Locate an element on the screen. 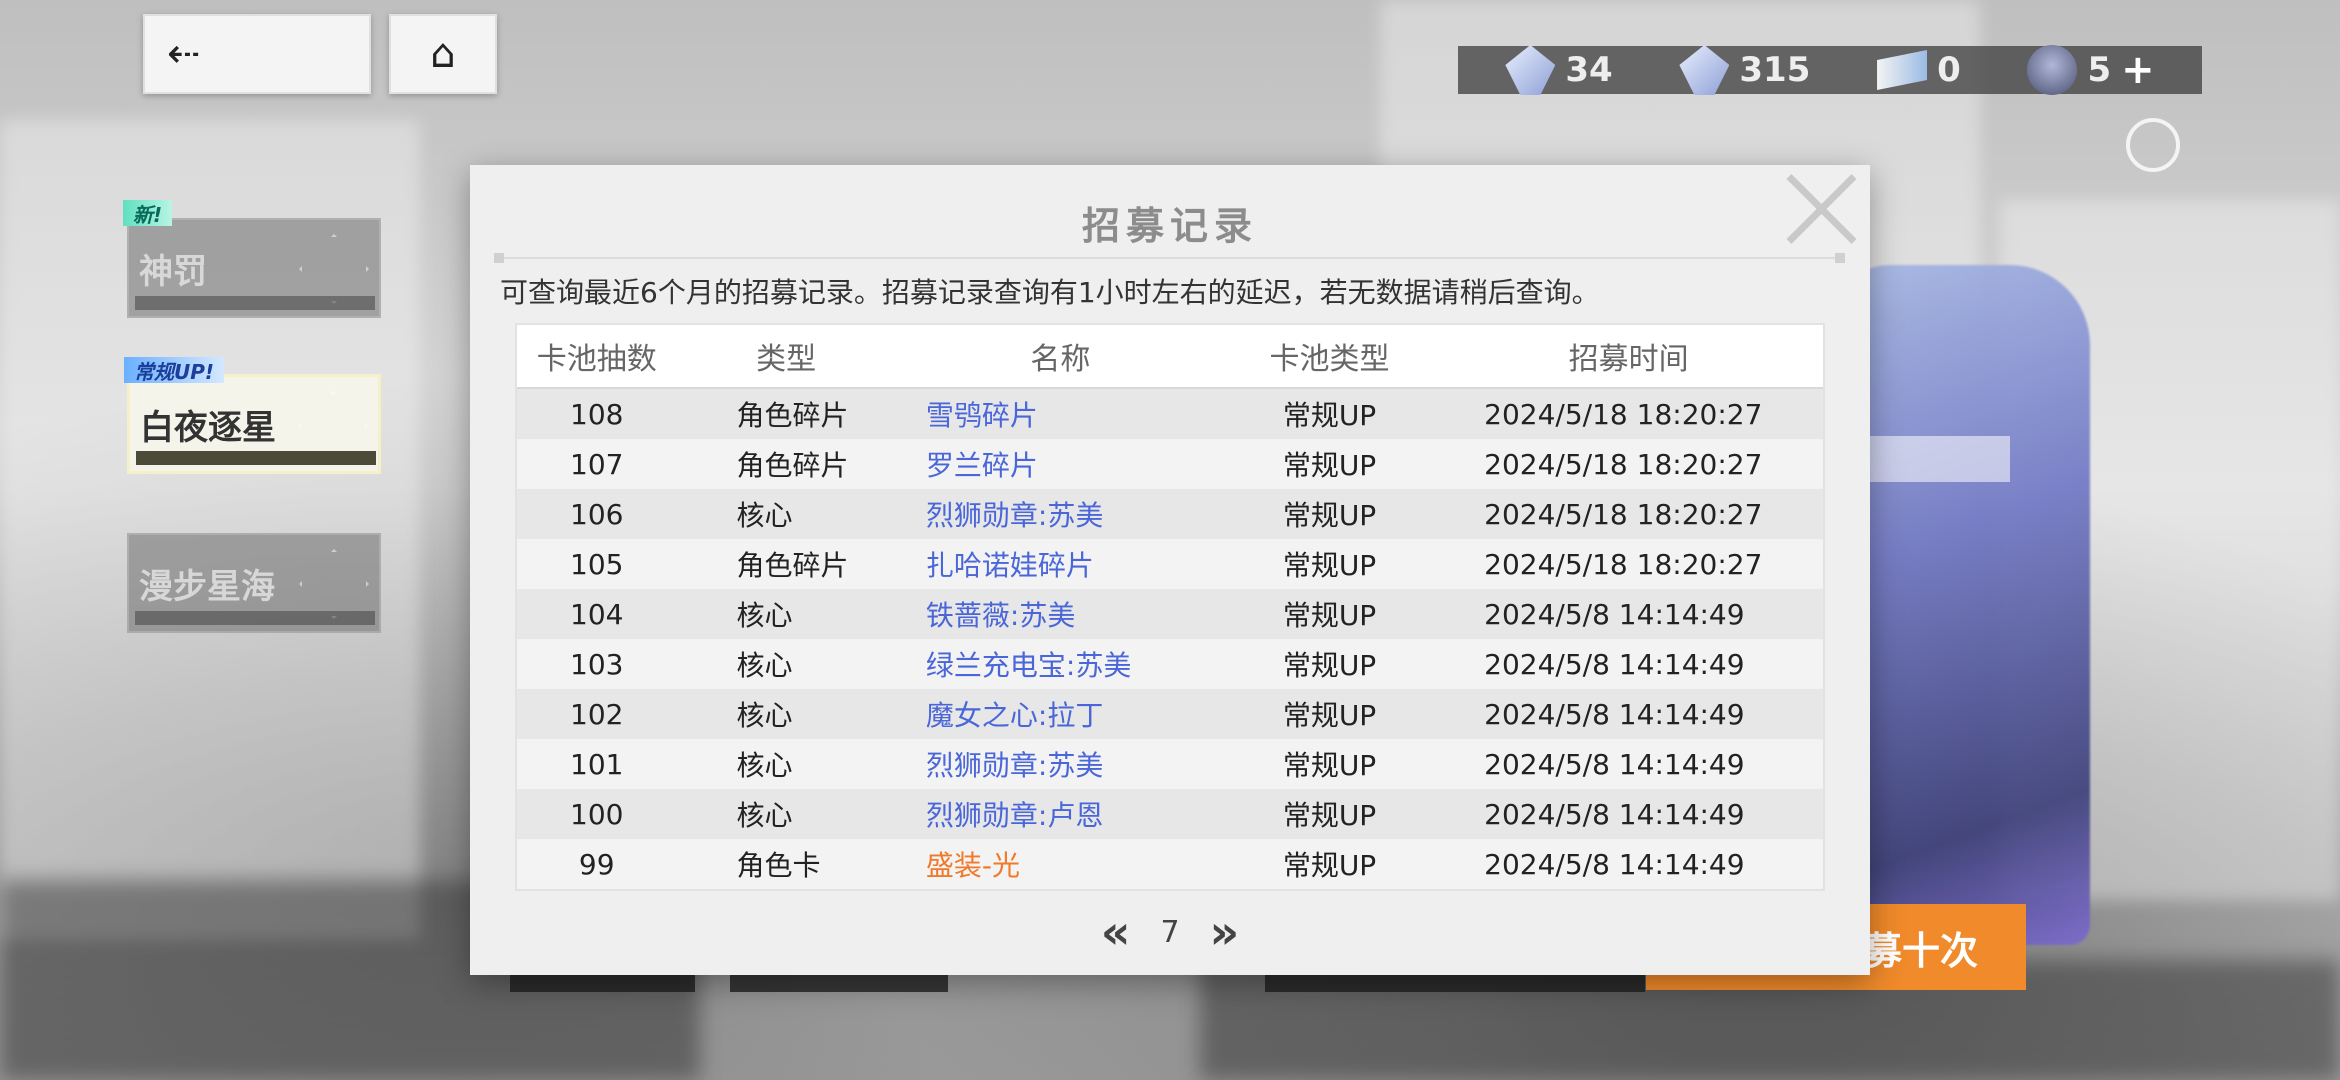 This screenshot has width=2340, height=1080. currency-ticket: 0 is located at coordinates (1919, 70).